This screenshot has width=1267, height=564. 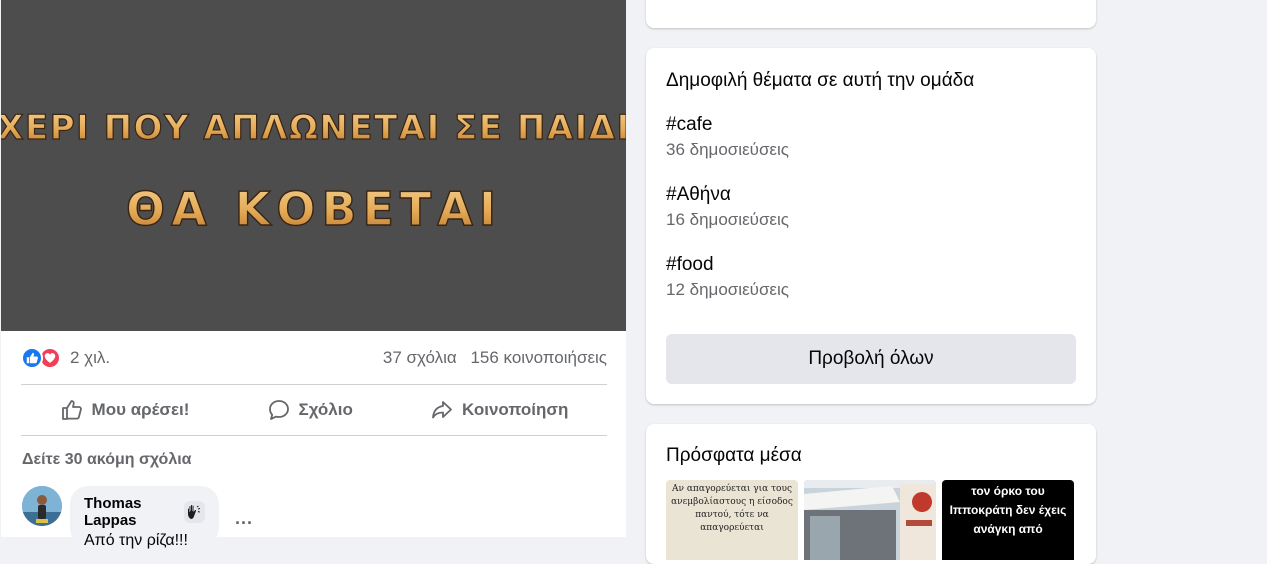 What do you see at coordinates (314, 435) in the screenshot?
I see `actions-divider` at bounding box center [314, 435].